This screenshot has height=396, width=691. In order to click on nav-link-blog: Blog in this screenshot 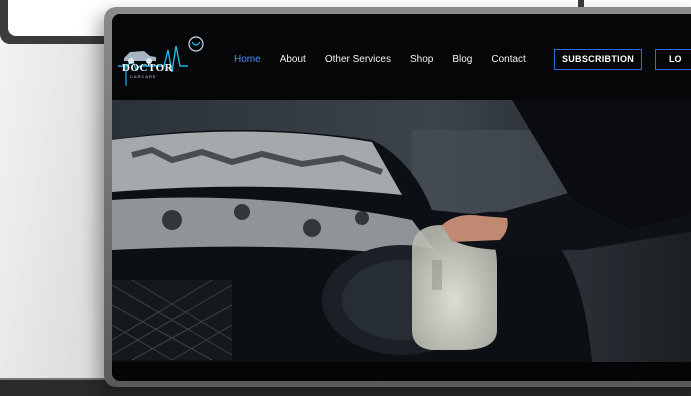, I will do `click(462, 59)`.